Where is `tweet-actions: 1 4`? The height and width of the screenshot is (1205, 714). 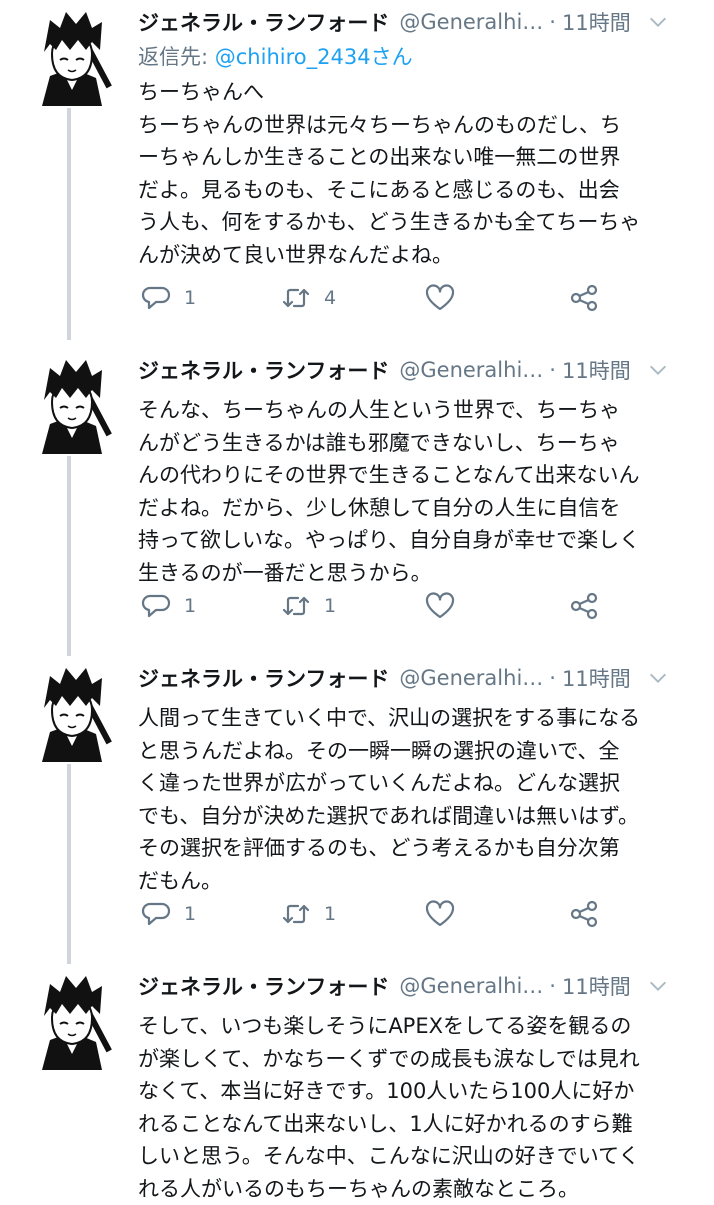 tweet-actions: 1 4 is located at coordinates (426, 298).